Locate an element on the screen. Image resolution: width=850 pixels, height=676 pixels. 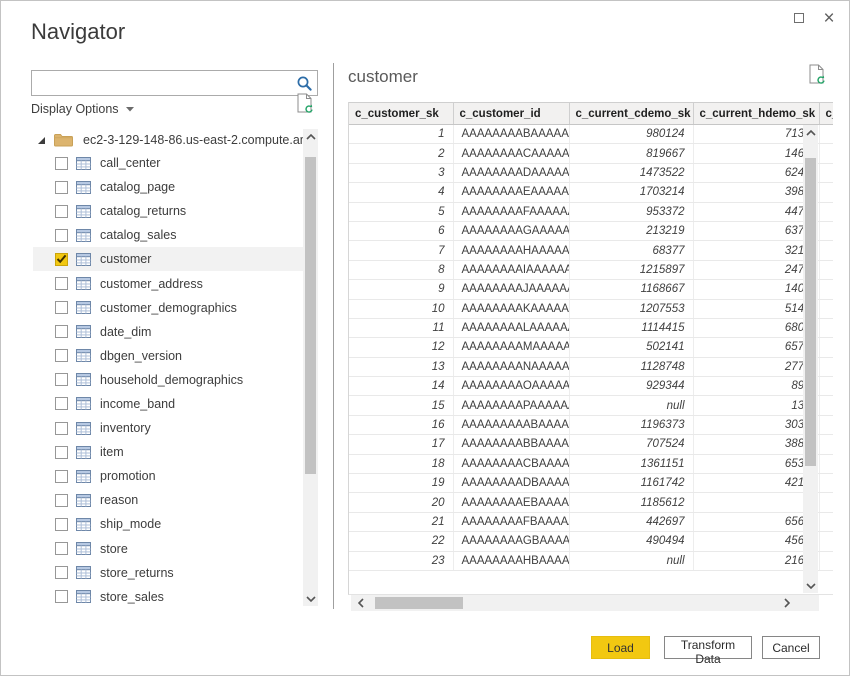
table-cell: 1161742 is located at coordinates (631, 483).